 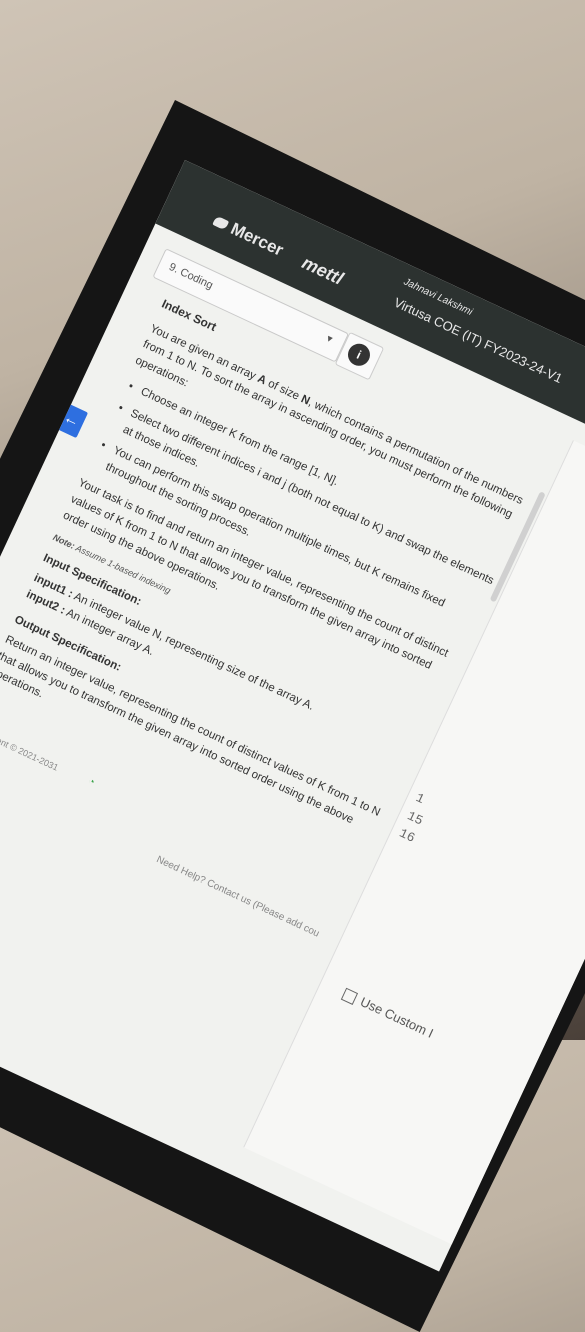 What do you see at coordinates (248, 236) in the screenshot?
I see `mercer-logo: Mercer` at bounding box center [248, 236].